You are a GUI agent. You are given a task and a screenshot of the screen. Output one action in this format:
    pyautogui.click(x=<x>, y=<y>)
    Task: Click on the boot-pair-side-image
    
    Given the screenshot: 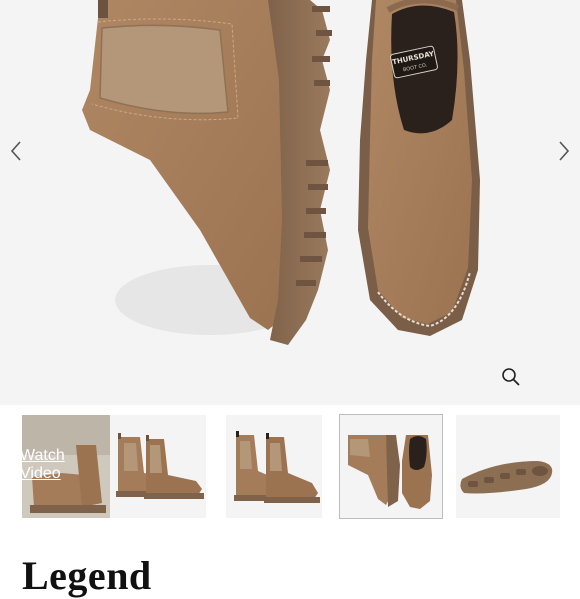 What is the action you would take?
    pyautogui.click(x=158, y=466)
    